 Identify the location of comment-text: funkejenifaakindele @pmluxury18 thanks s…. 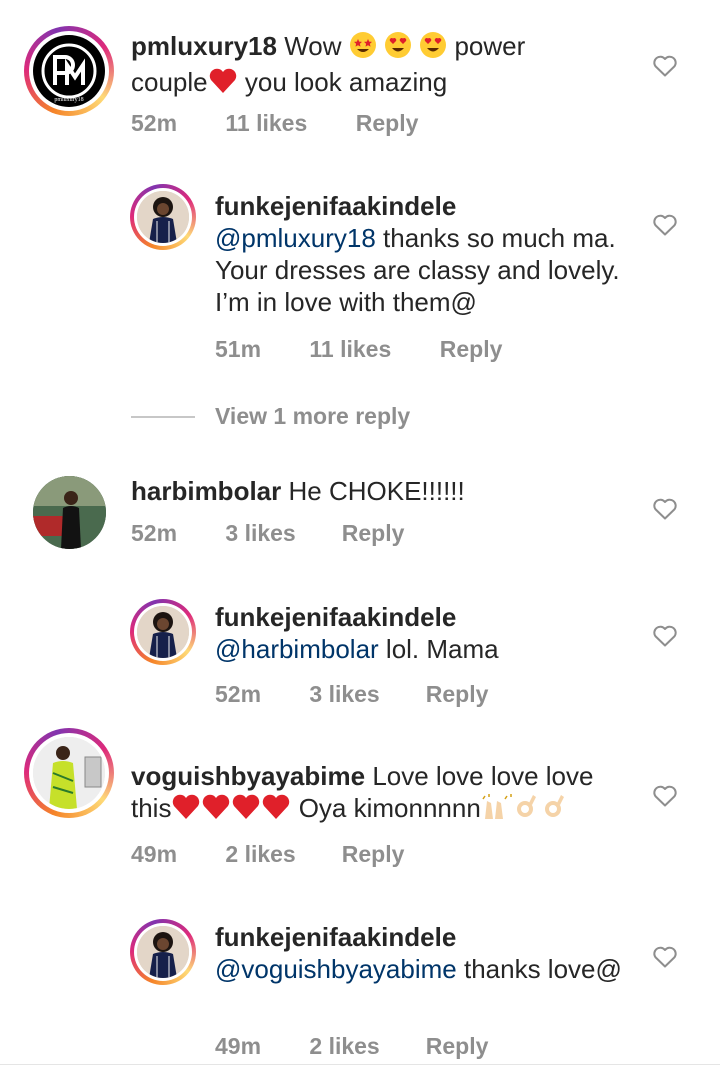
(417, 254).